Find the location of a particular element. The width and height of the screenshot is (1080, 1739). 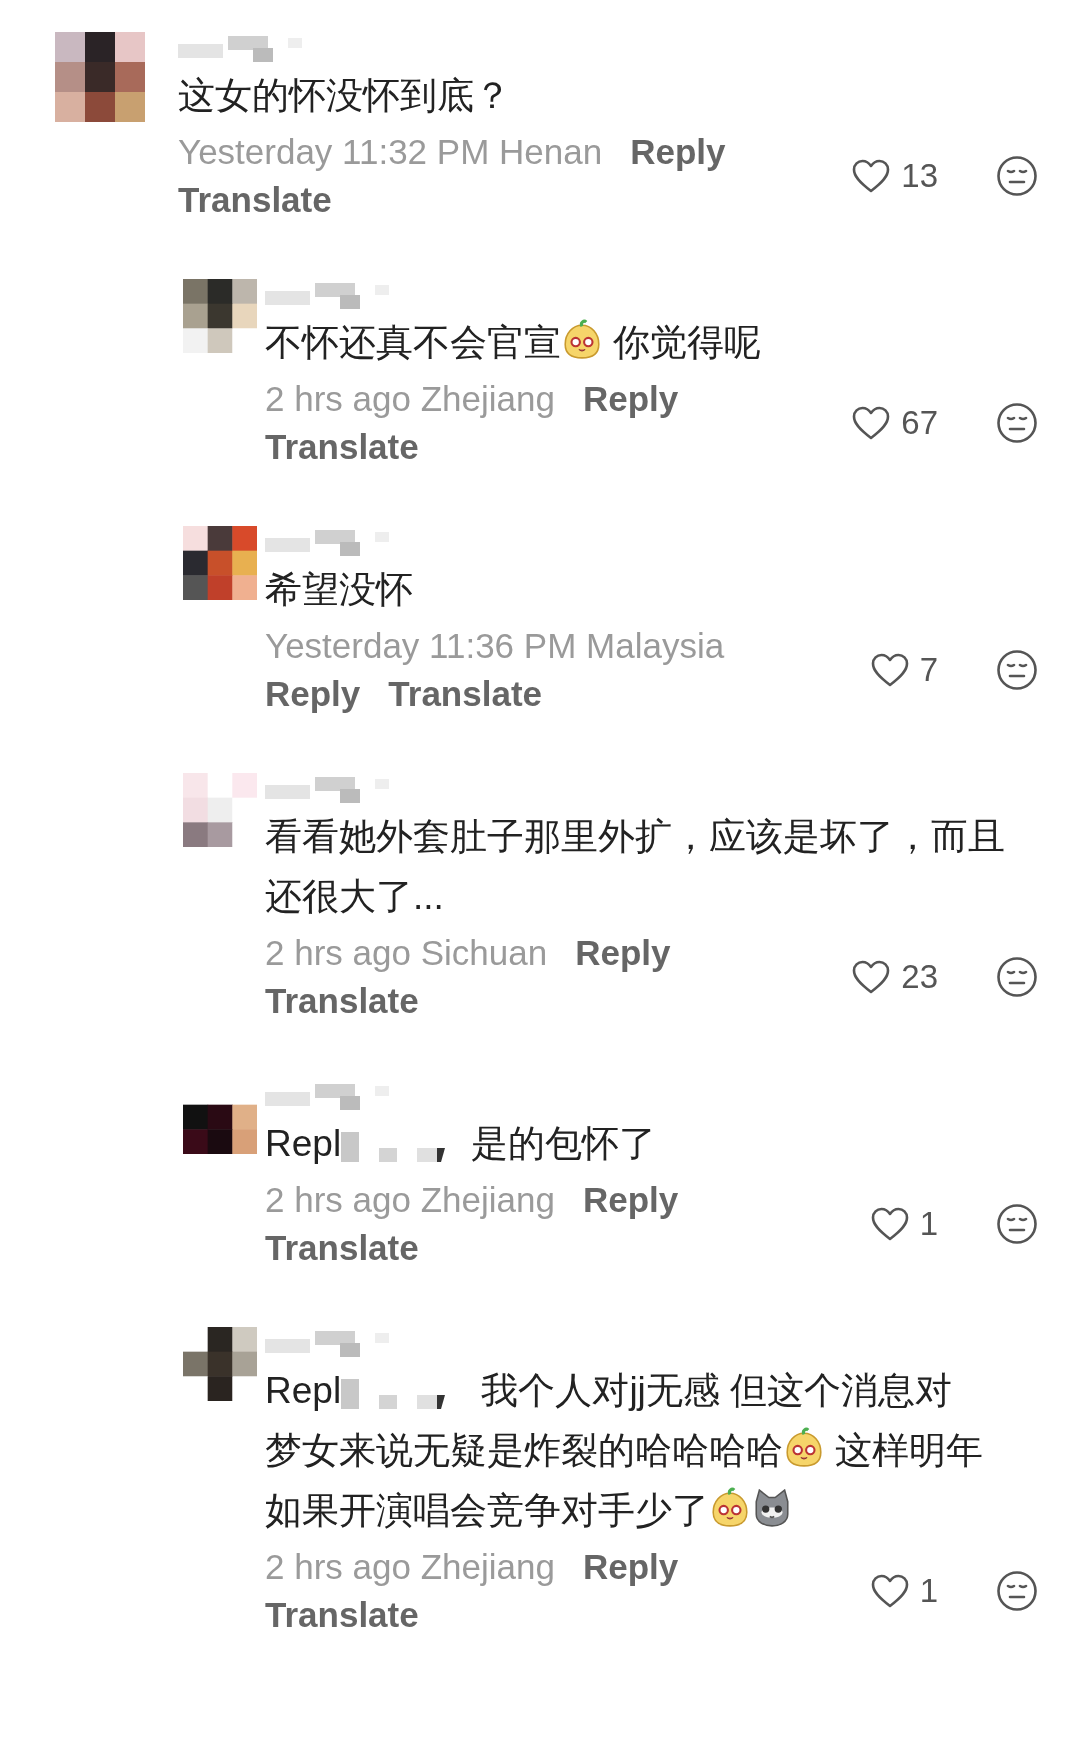

comment-text: 希望没怀 is located at coordinates (339, 589).